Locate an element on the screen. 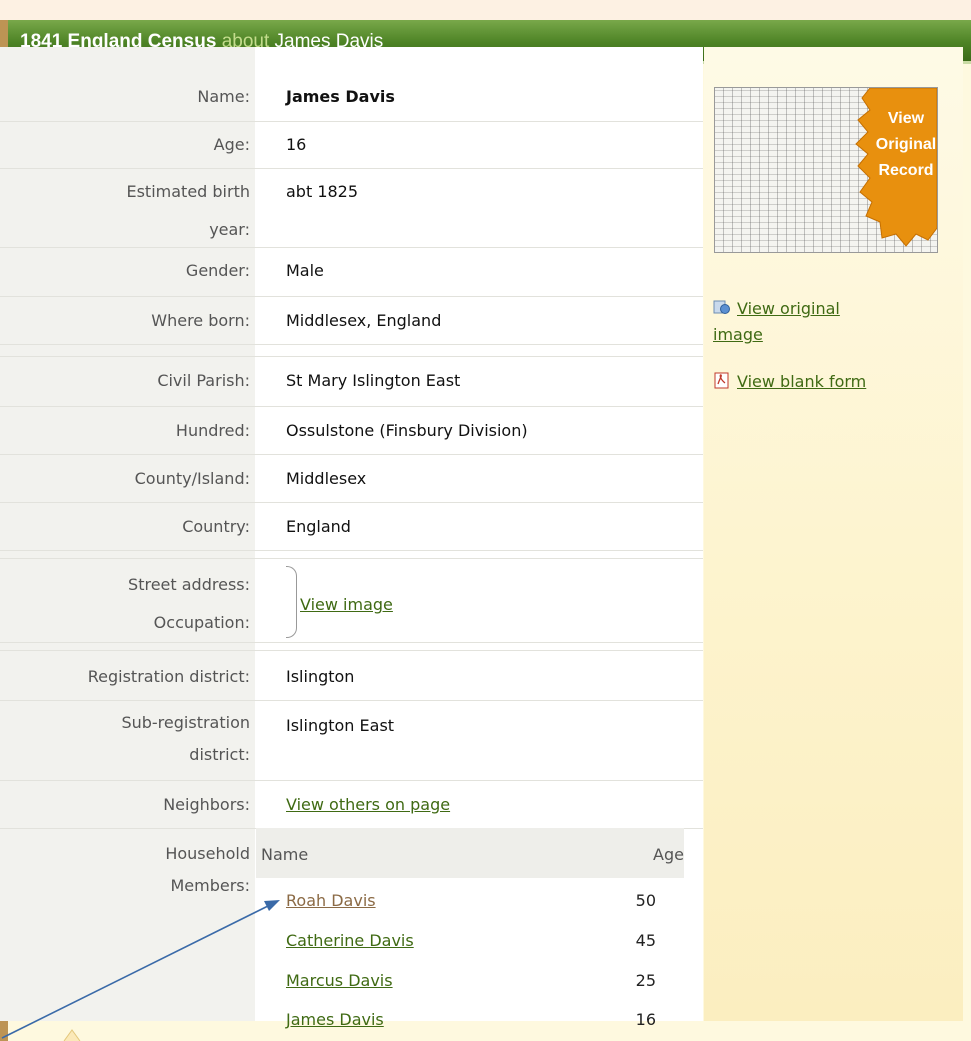 The width and height of the screenshot is (971, 1041). field-label: Civil Parish: is located at coordinates (203, 380).